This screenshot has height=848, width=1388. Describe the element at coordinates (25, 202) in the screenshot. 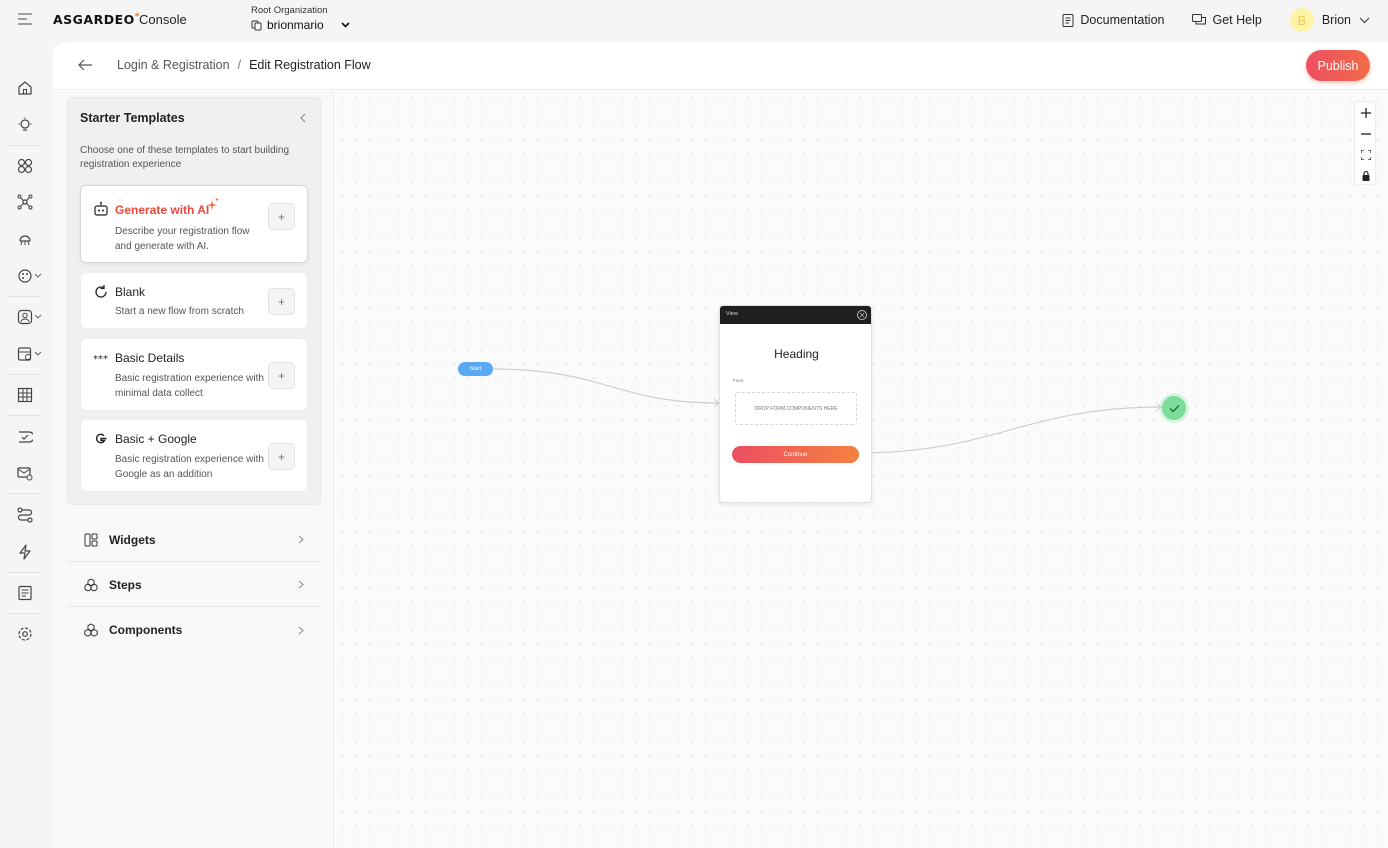

I see `connections-icon` at that location.